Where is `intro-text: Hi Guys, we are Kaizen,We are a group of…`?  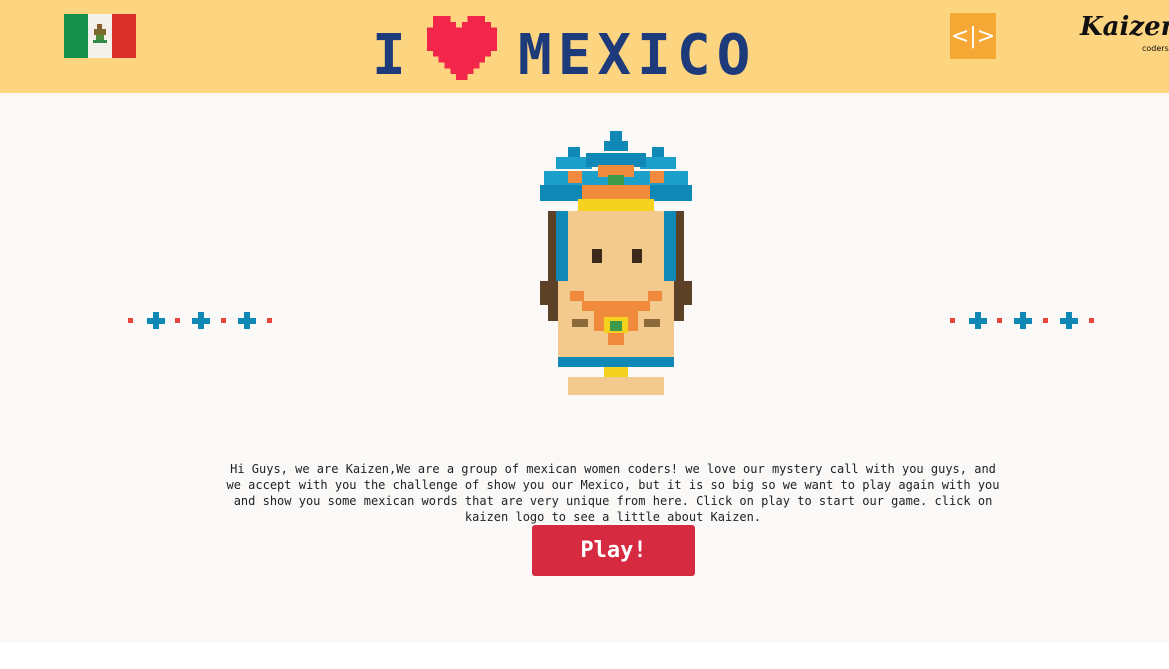
intro-text: Hi Guys, we are Kaizen,We are a group of… is located at coordinates (613, 493).